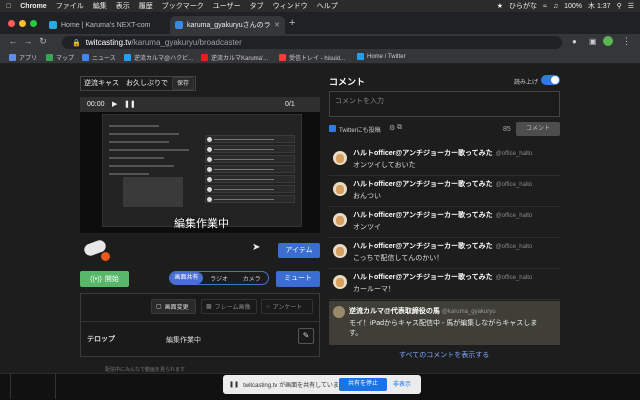  I want to click on twitter-post-checkbox, so click(332, 128).